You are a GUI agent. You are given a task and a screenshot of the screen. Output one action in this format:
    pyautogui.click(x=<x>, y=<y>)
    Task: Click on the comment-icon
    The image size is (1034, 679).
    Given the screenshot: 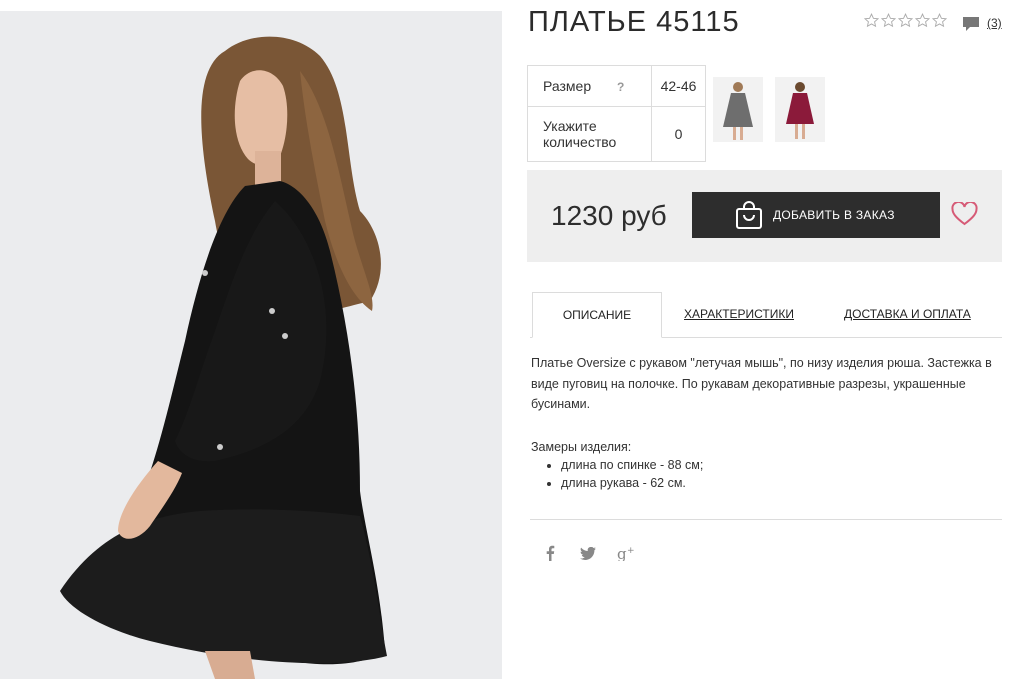 What is the action you would take?
    pyautogui.click(x=971, y=24)
    